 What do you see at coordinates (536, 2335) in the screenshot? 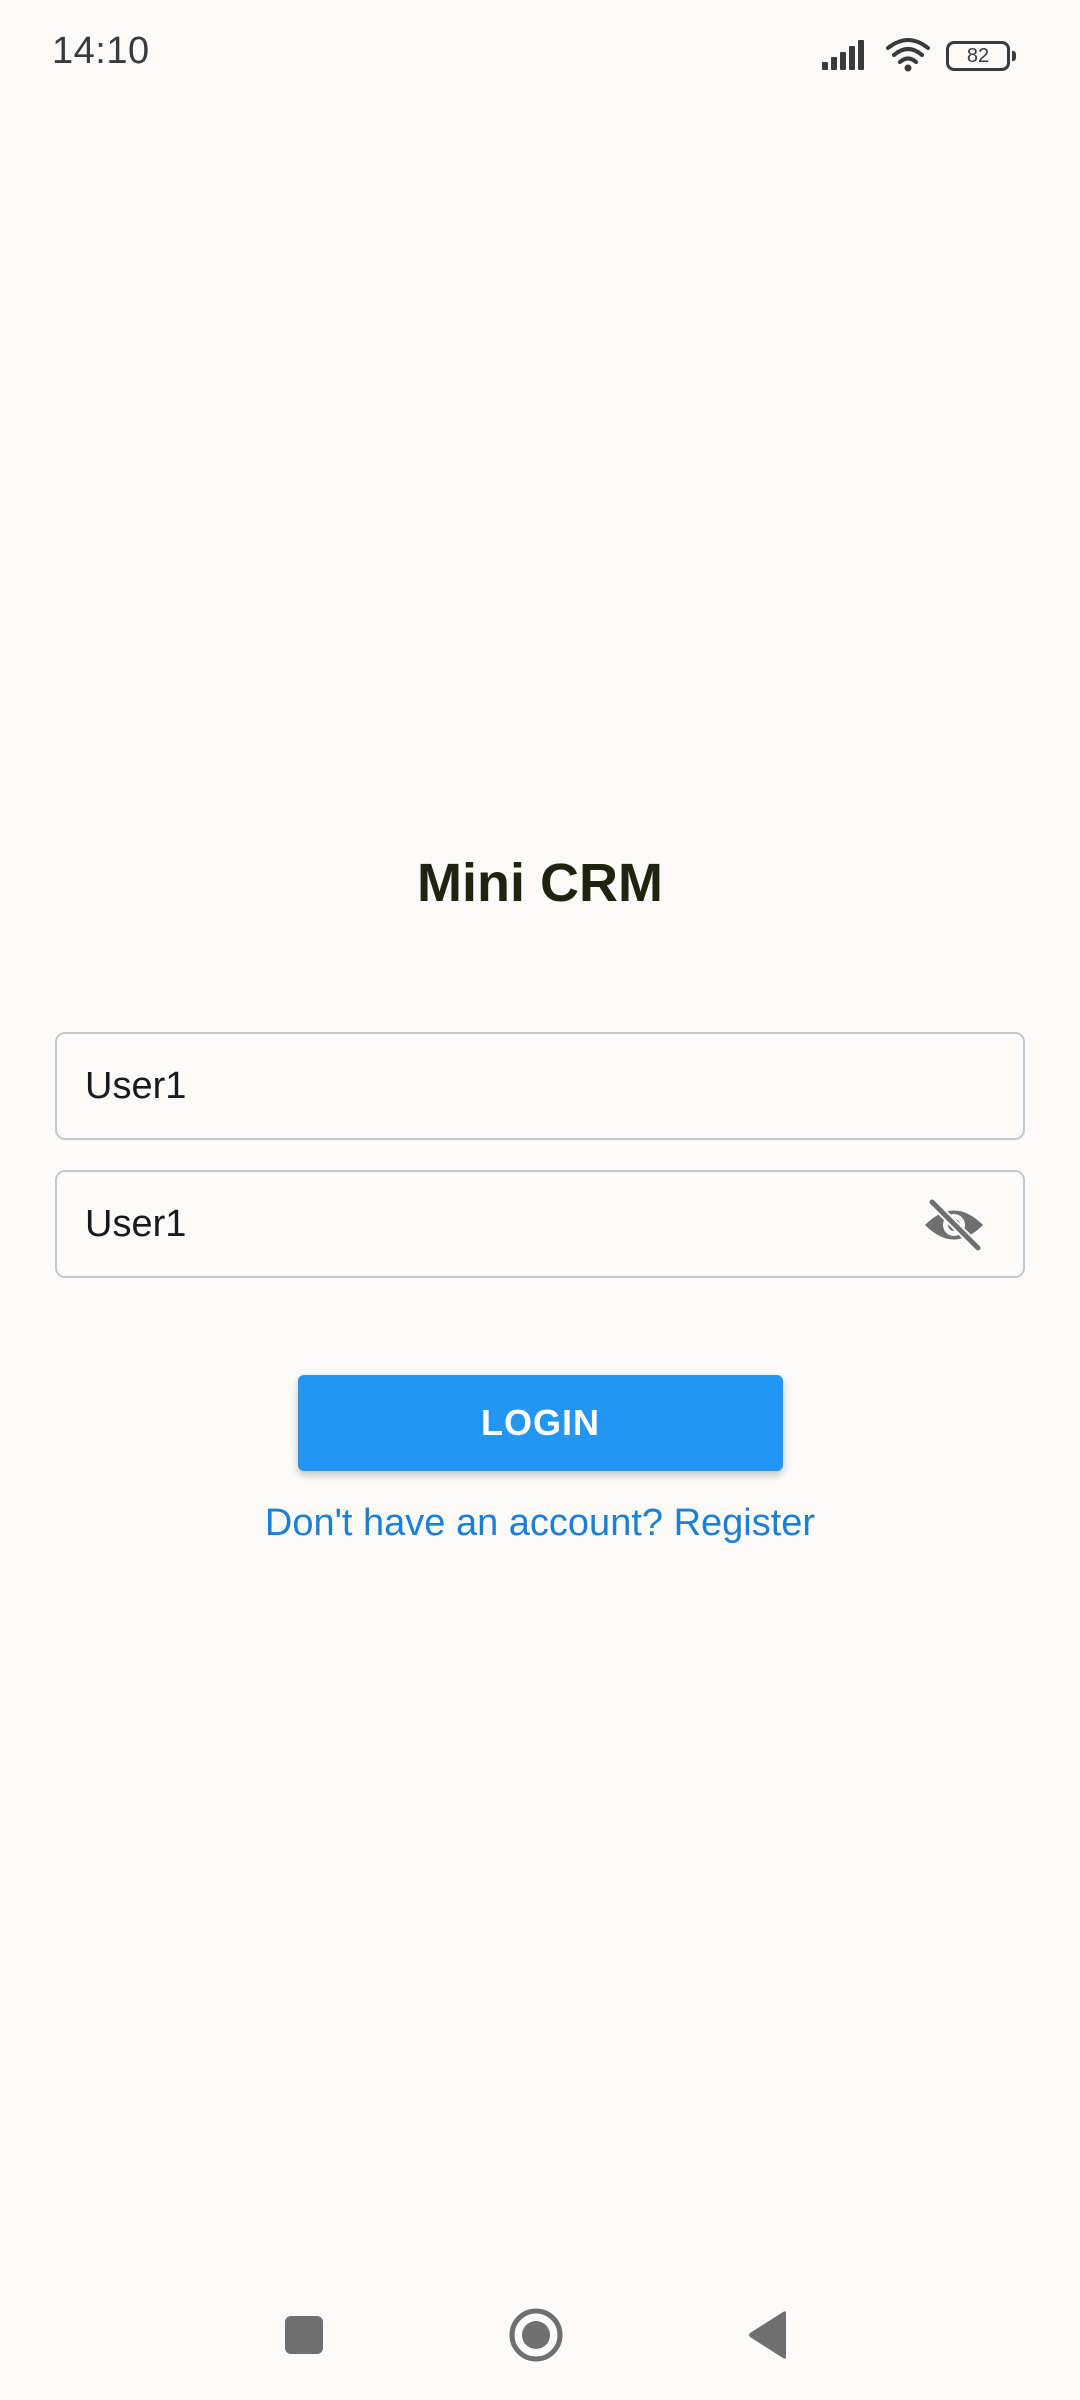
I see `home-icon` at bounding box center [536, 2335].